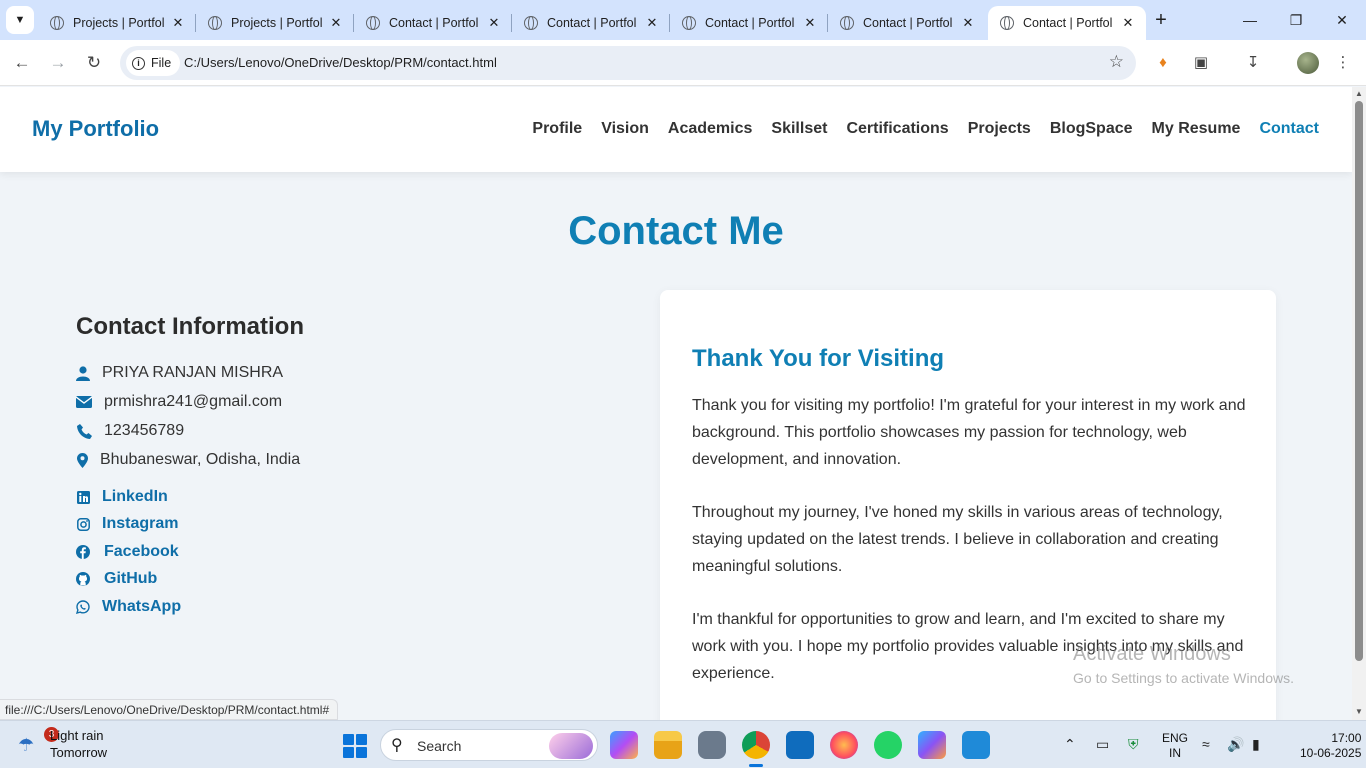 This screenshot has height=768, width=1366. Describe the element at coordinates (557, 129) in the screenshot. I see `nav-link-profile: Profile` at that location.